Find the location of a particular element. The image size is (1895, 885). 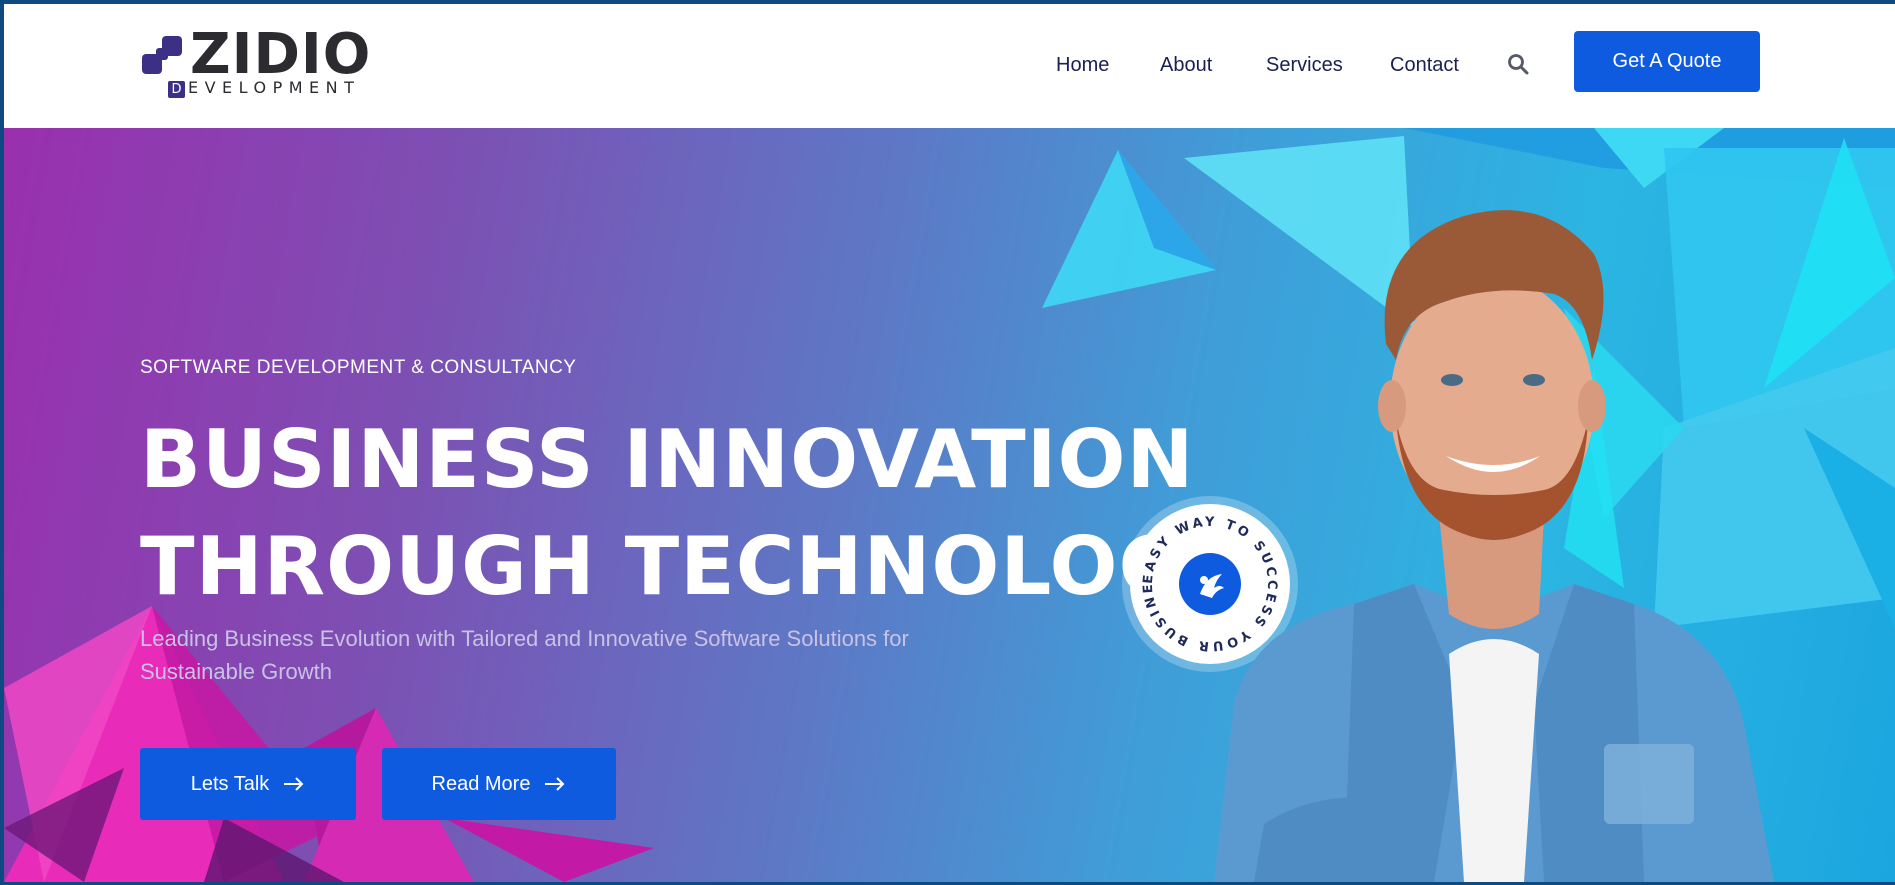

read-more-button: Read More is located at coordinates (499, 784).